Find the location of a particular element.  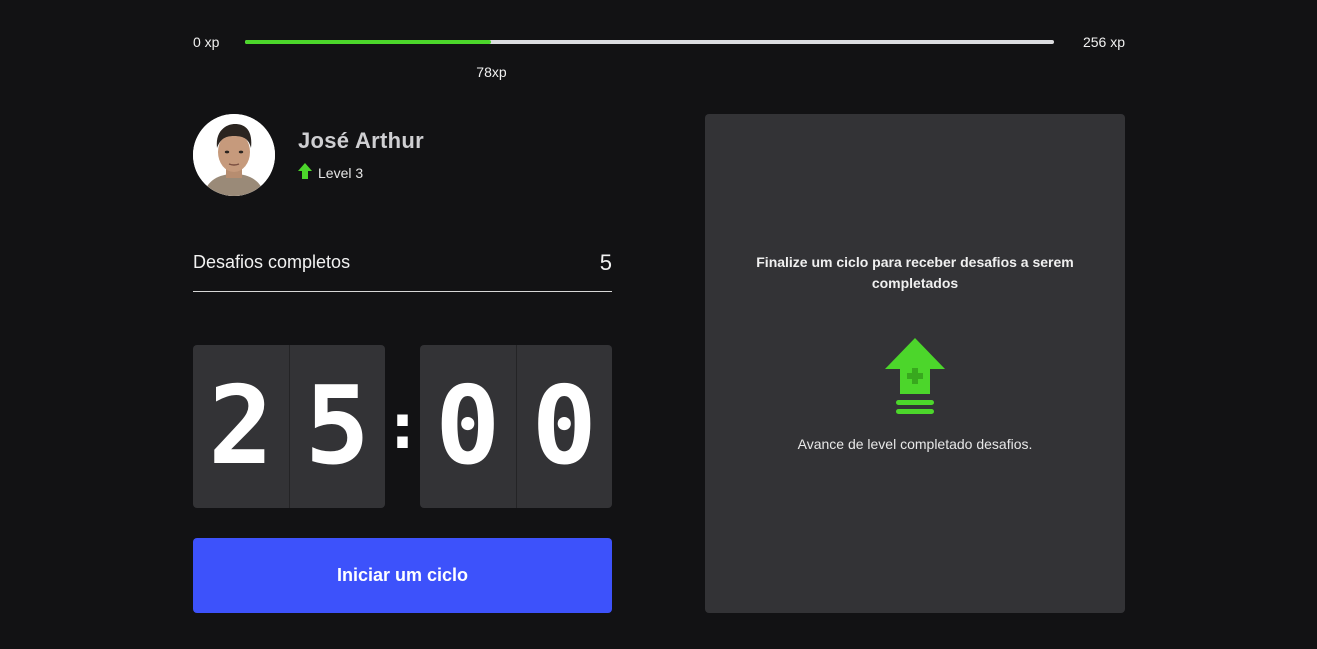

xp-current-label: 78xp is located at coordinates (491, 72).